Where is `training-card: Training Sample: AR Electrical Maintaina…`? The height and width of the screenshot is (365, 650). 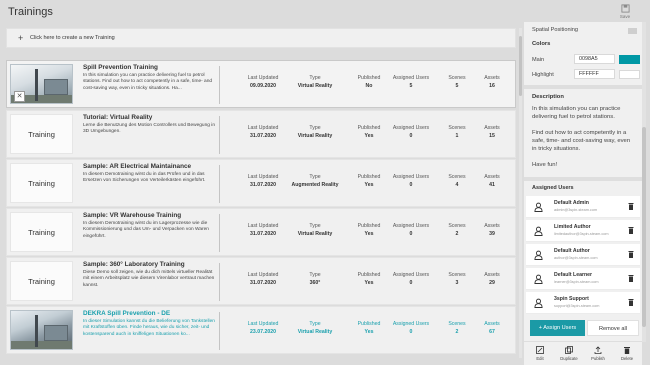 training-card: Training Sample: AR Electrical Maintaina… is located at coordinates (261, 183).